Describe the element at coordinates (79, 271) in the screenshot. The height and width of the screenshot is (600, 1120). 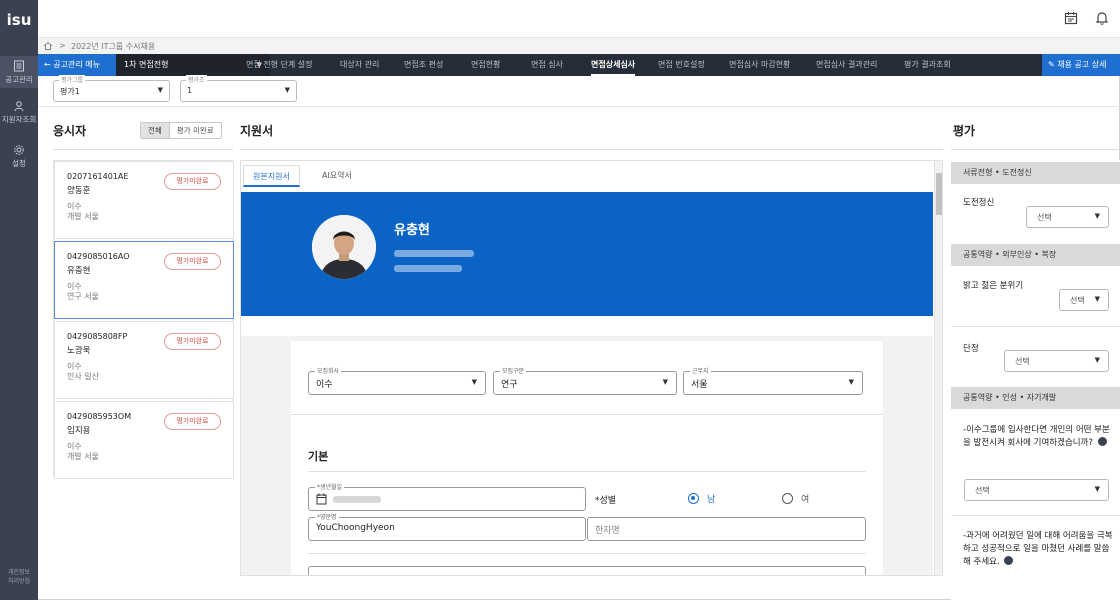
I see `applicant-name: 유충현` at that location.